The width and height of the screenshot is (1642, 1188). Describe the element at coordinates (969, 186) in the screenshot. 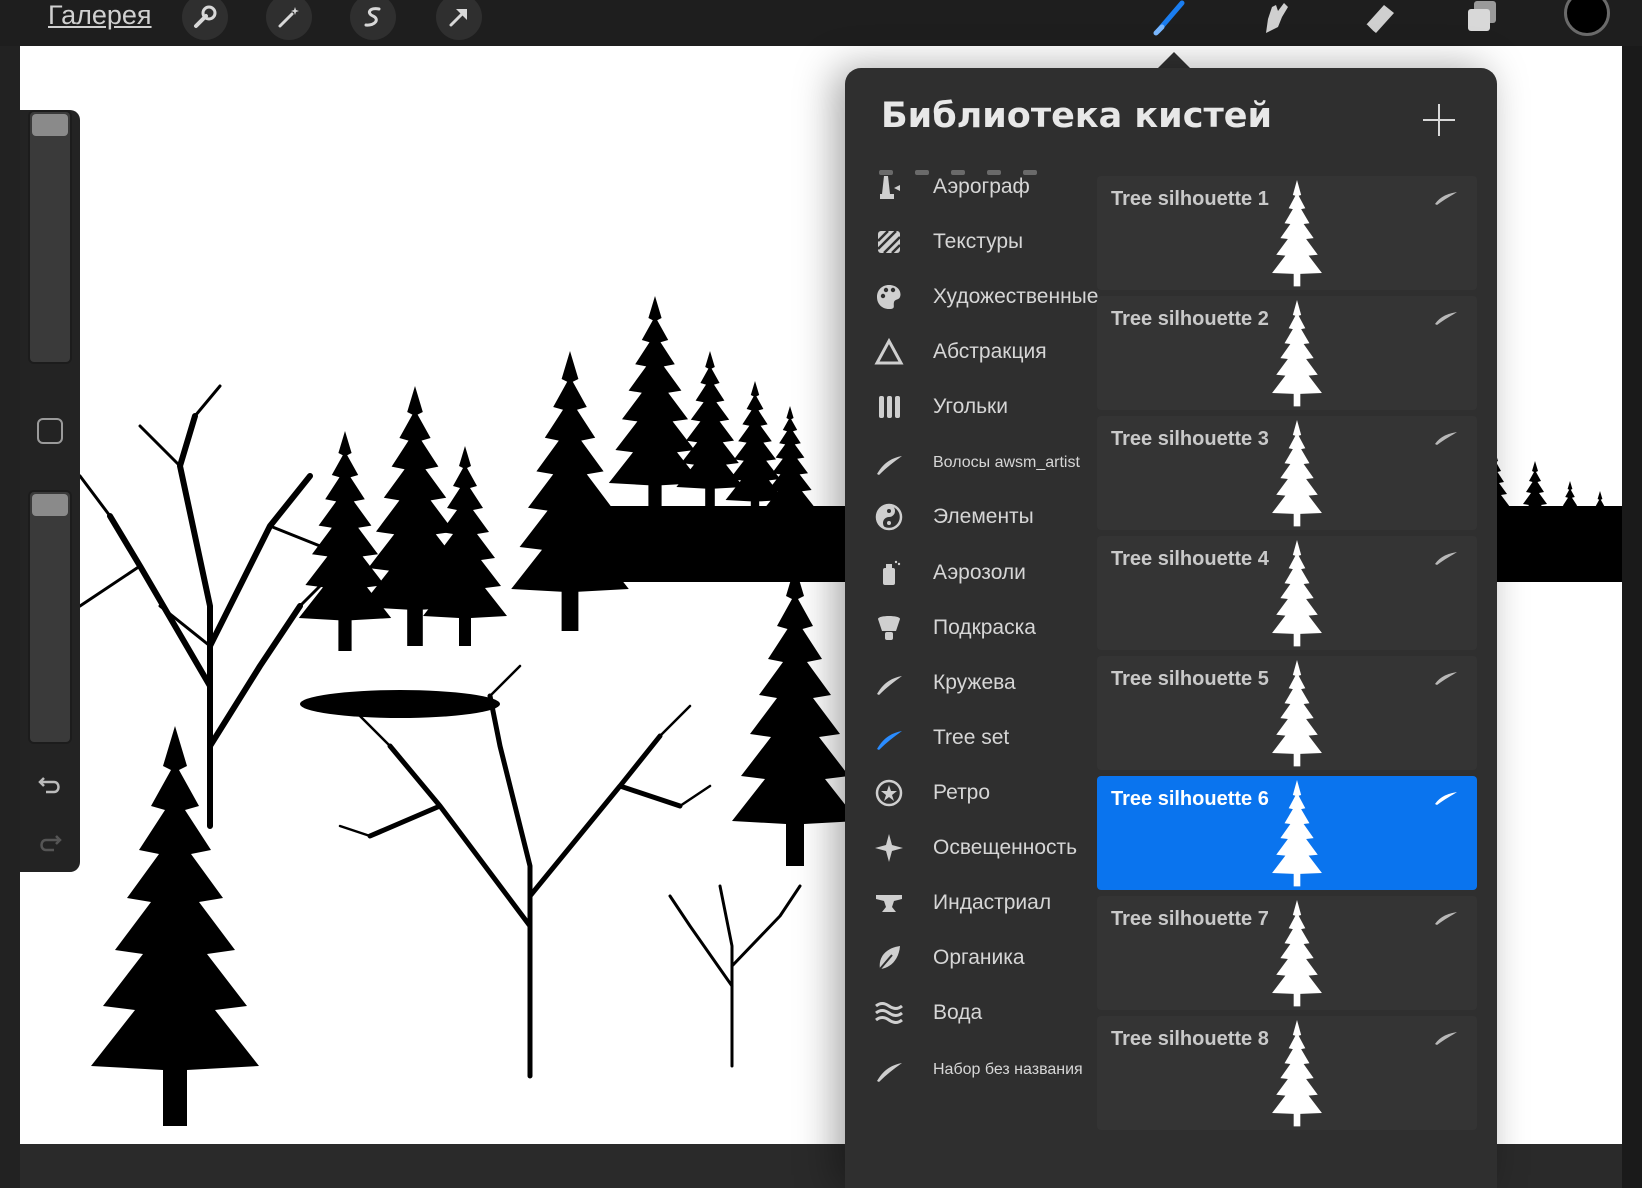

I see `category-1: Аэрограф` at that location.